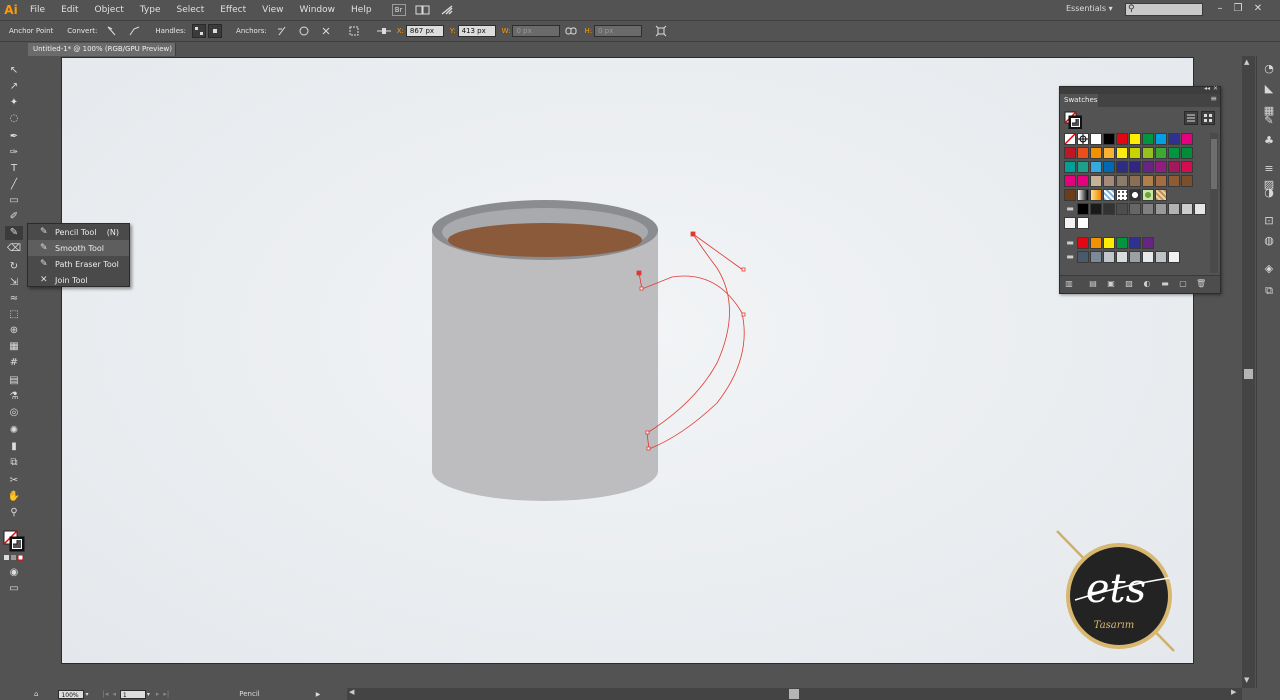  Describe the element at coordinates (14, 431) in the screenshot. I see `symbol-sprayer-tool-icon: ✺` at that location.